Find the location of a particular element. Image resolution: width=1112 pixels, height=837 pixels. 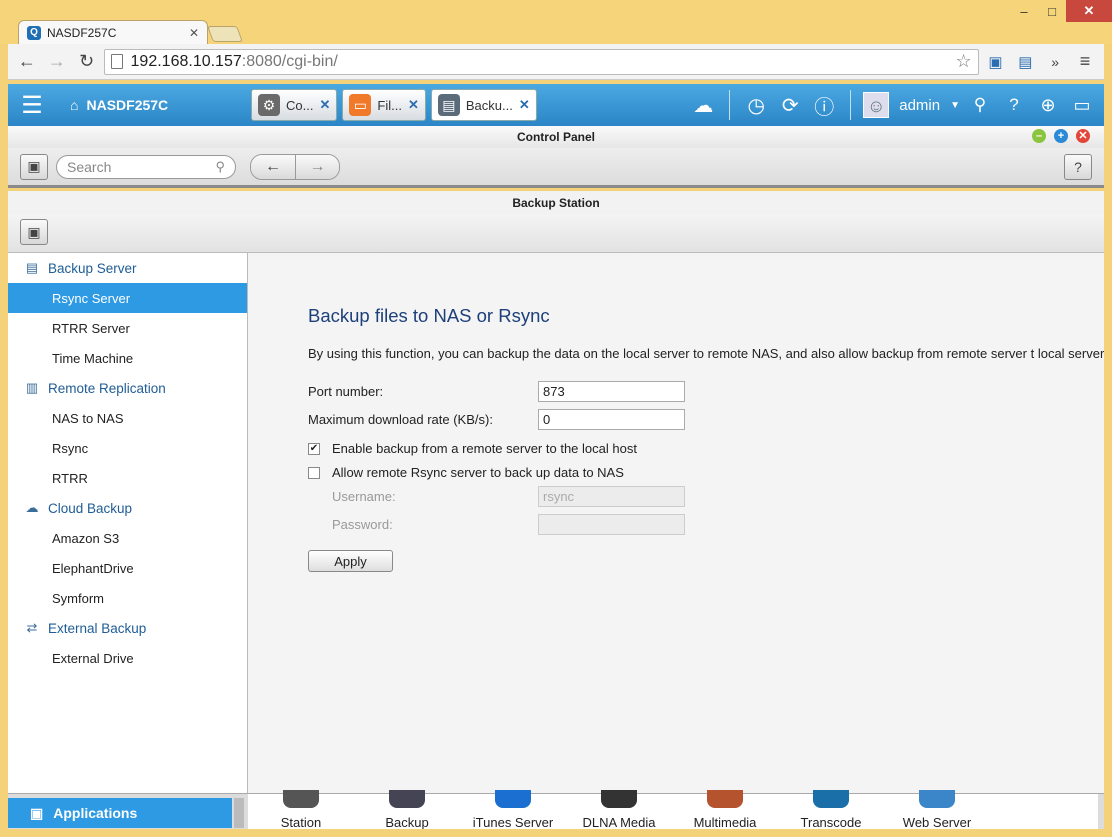

username-label: Username: is located at coordinates (364, 496).